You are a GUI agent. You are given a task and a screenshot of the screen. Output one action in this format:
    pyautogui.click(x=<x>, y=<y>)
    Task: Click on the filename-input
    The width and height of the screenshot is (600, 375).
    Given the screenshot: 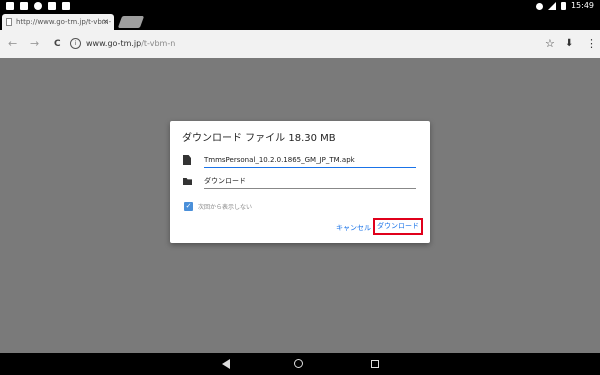 What is the action you would take?
    pyautogui.click(x=310, y=160)
    